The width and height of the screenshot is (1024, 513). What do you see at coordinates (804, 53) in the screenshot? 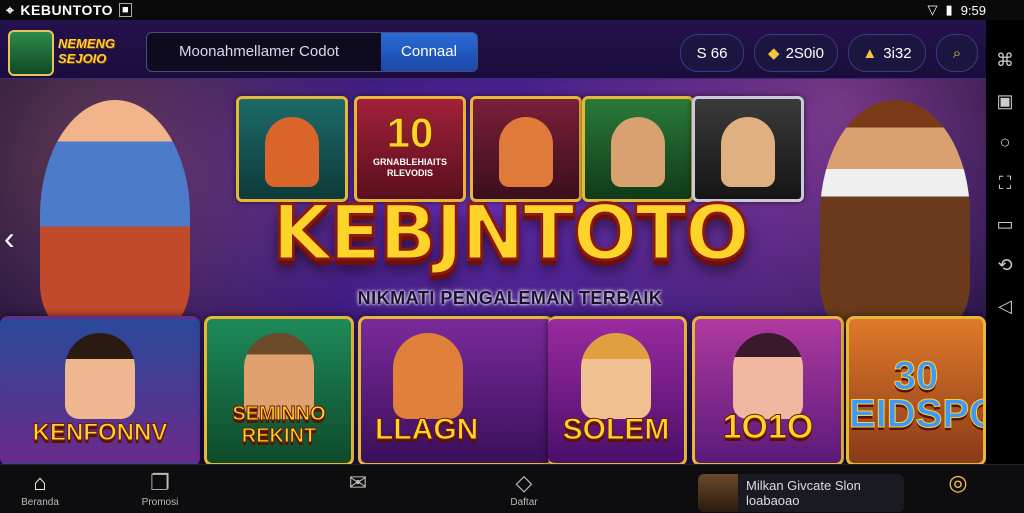
I see `coins-value: 2S0i0` at bounding box center [804, 53].